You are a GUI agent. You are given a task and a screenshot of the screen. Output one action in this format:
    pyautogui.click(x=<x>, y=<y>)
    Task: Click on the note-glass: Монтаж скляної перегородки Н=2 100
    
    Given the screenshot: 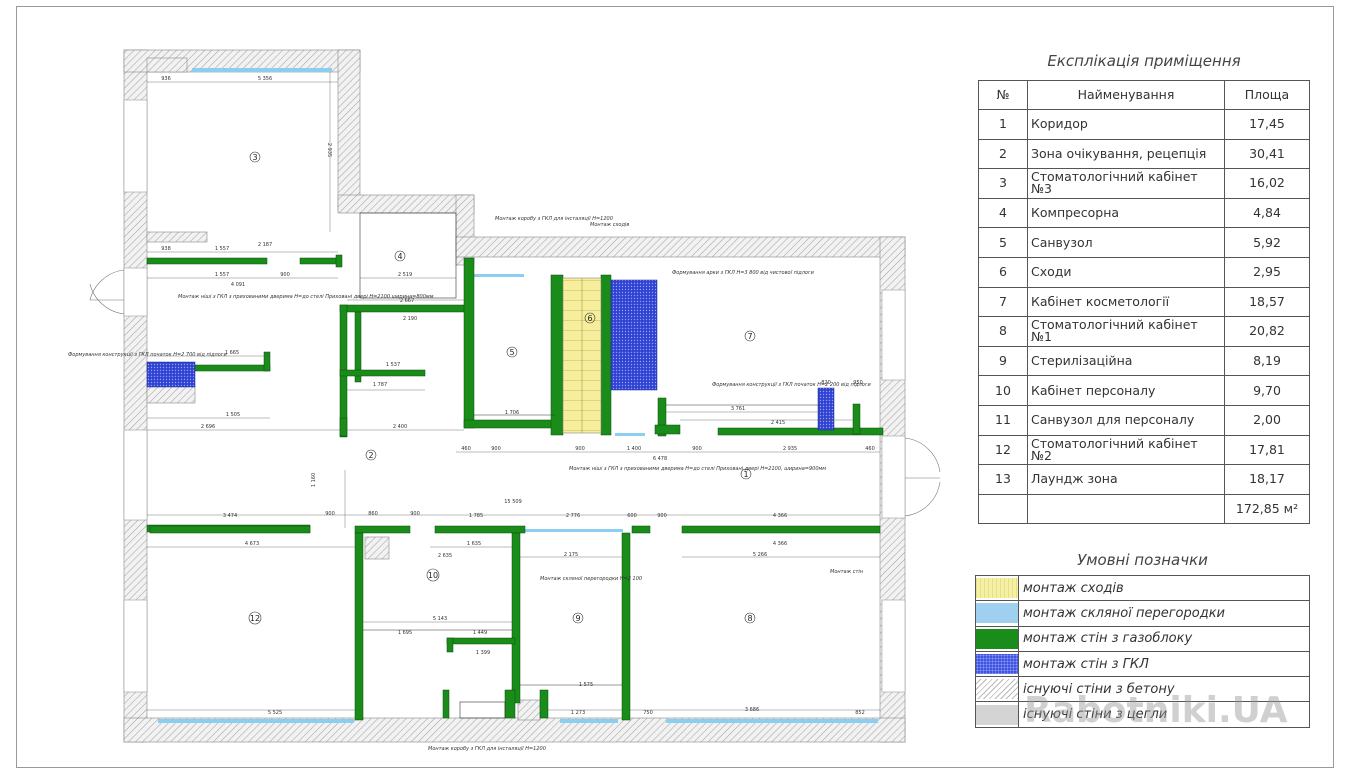 What is the action you would take?
    pyautogui.click(x=591, y=579)
    